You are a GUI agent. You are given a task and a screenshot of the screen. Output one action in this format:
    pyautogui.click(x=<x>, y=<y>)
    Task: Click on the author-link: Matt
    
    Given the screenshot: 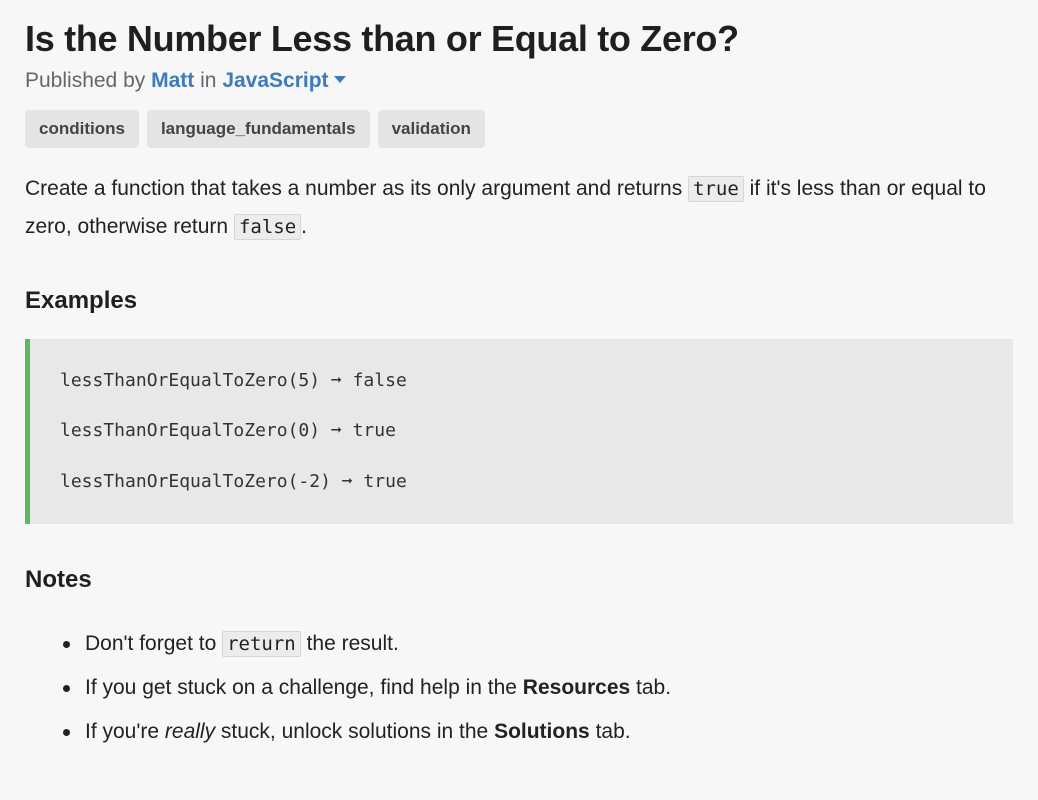 What is the action you would take?
    pyautogui.click(x=172, y=80)
    